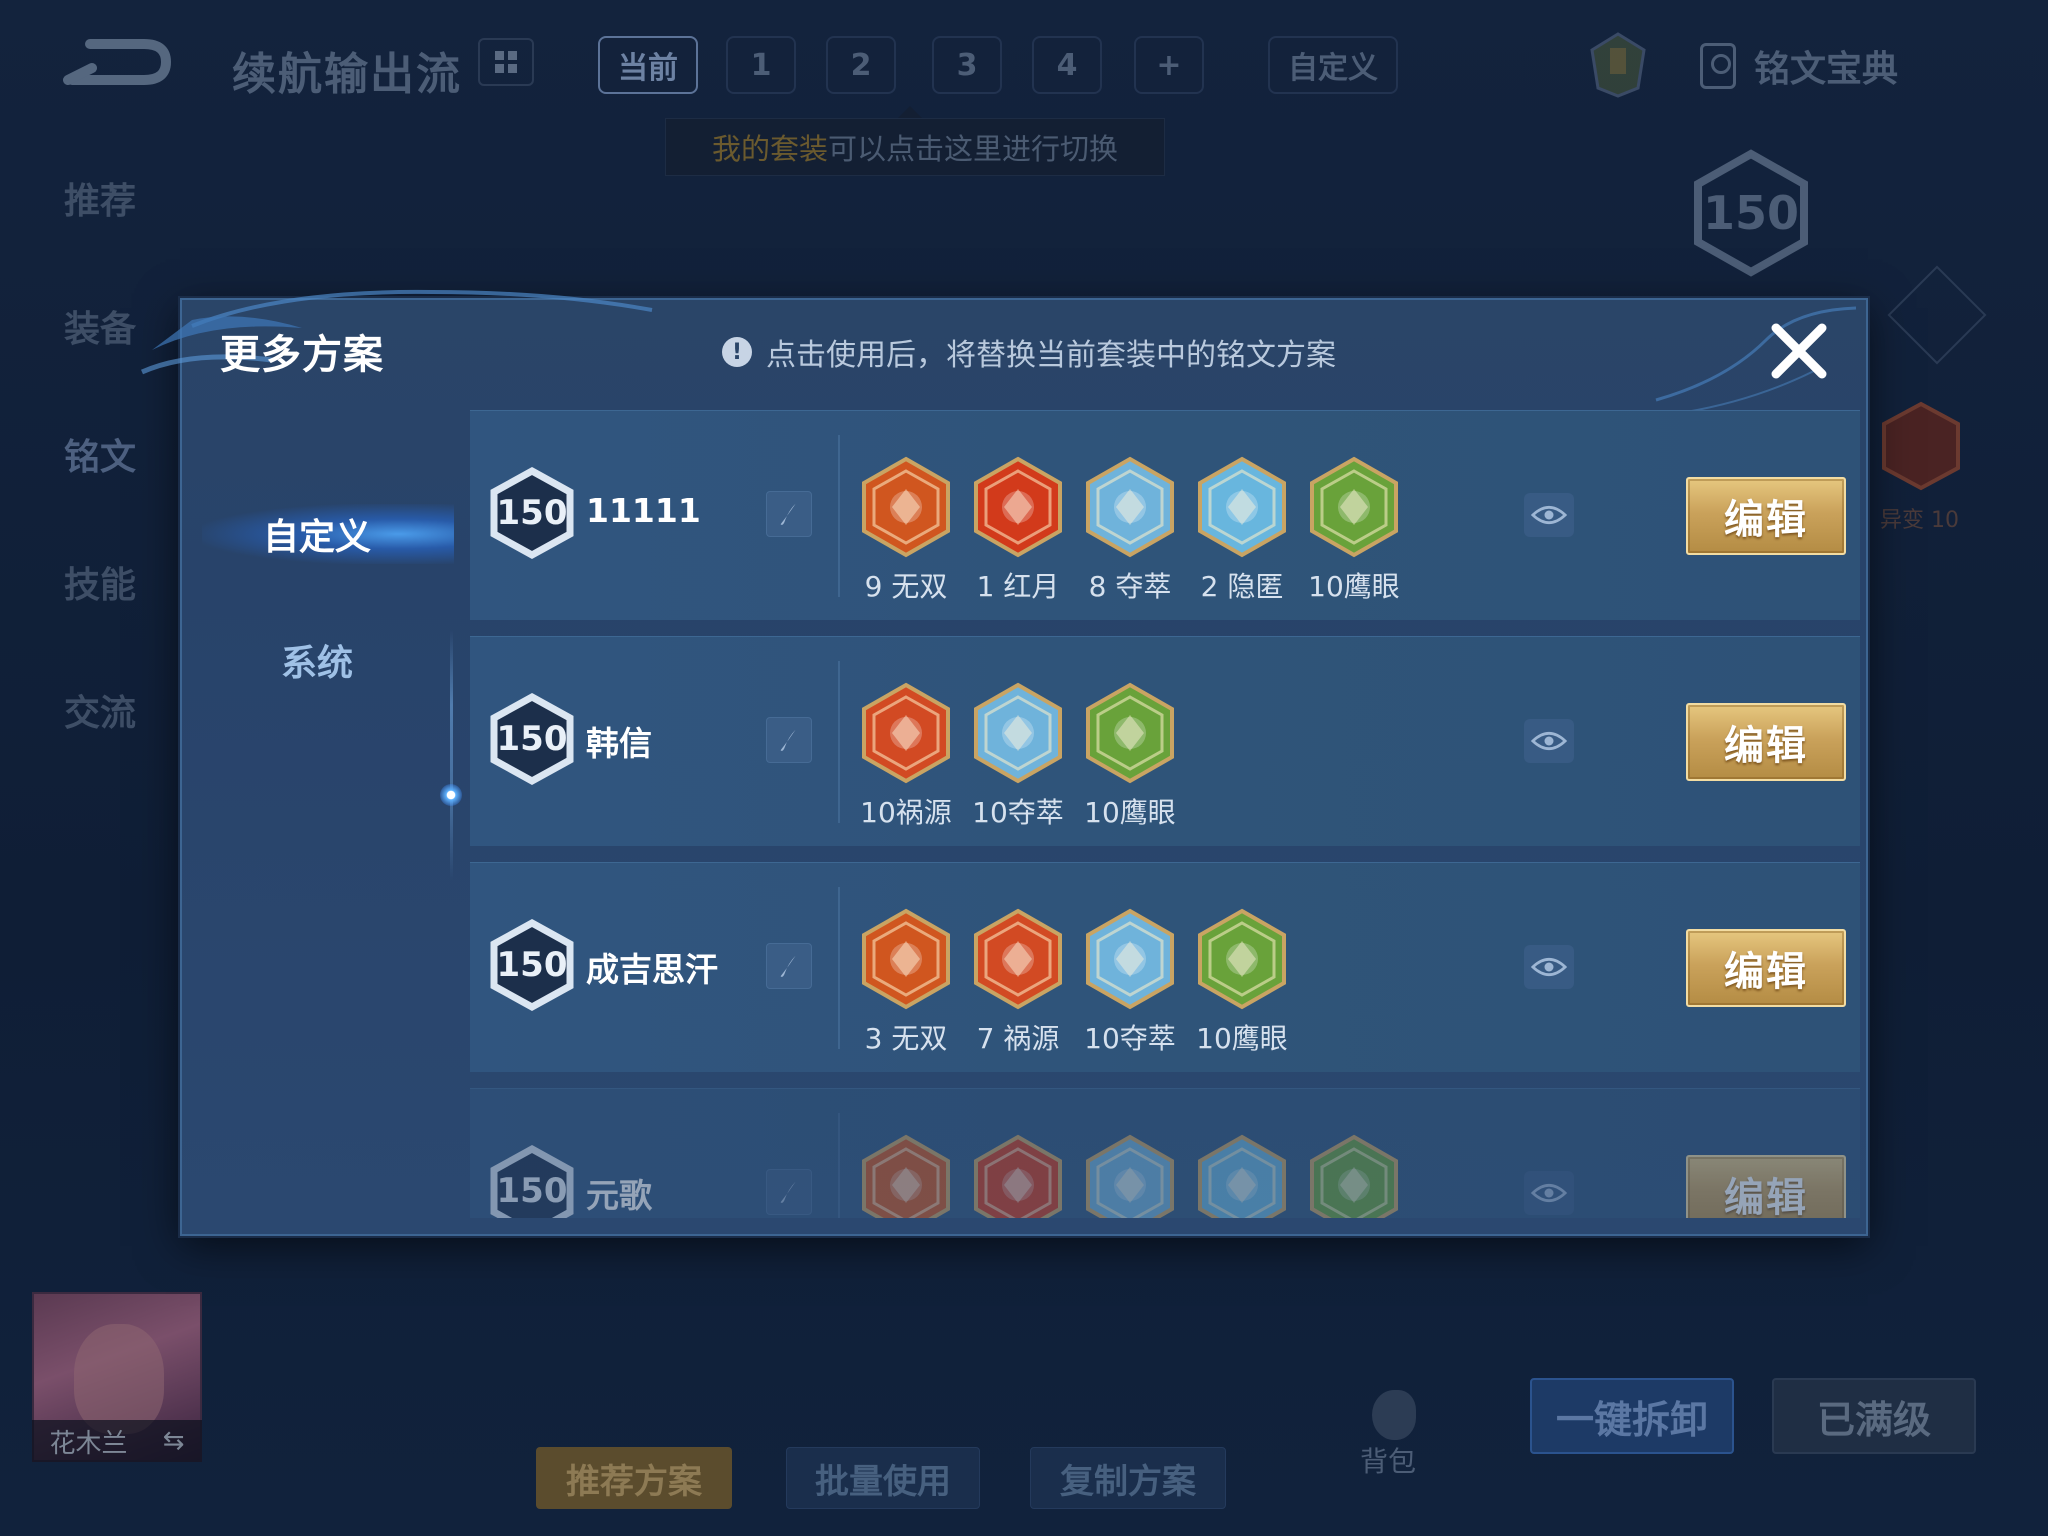  I want to click on sidebar-item-skills: 技能, so click(100, 582).